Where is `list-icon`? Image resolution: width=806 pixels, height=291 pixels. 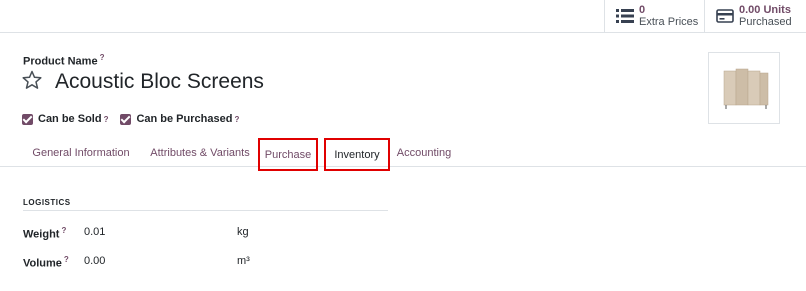
list-icon is located at coordinates (625, 16).